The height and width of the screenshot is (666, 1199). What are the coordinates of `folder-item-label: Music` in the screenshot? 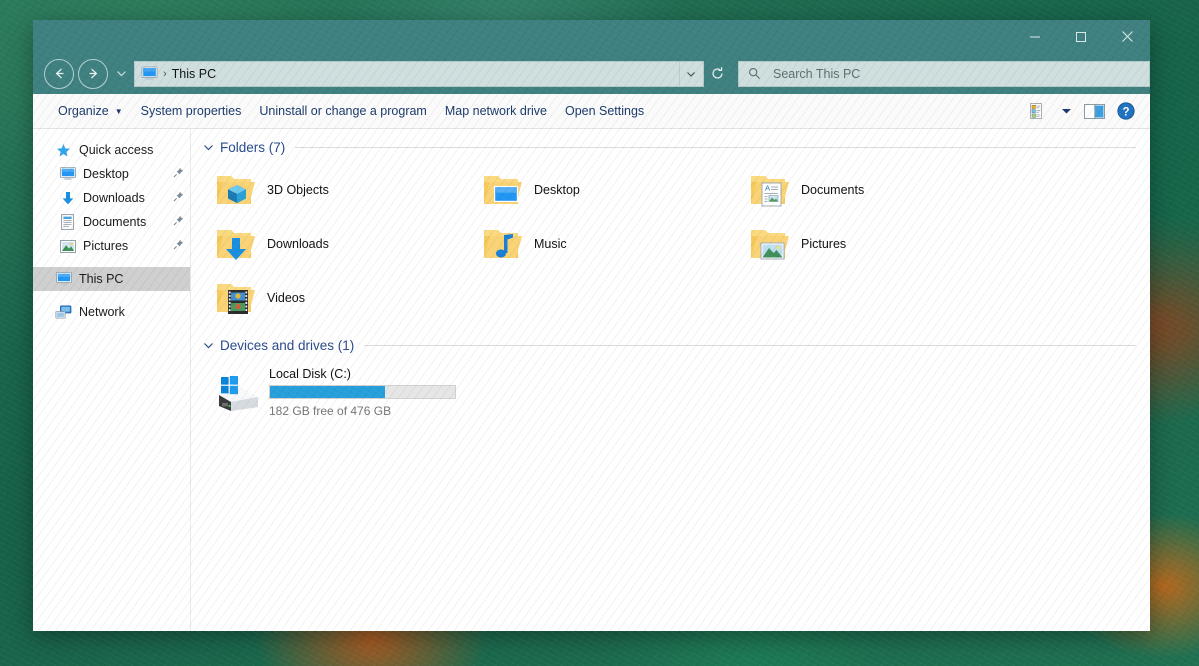 It's located at (550, 244).